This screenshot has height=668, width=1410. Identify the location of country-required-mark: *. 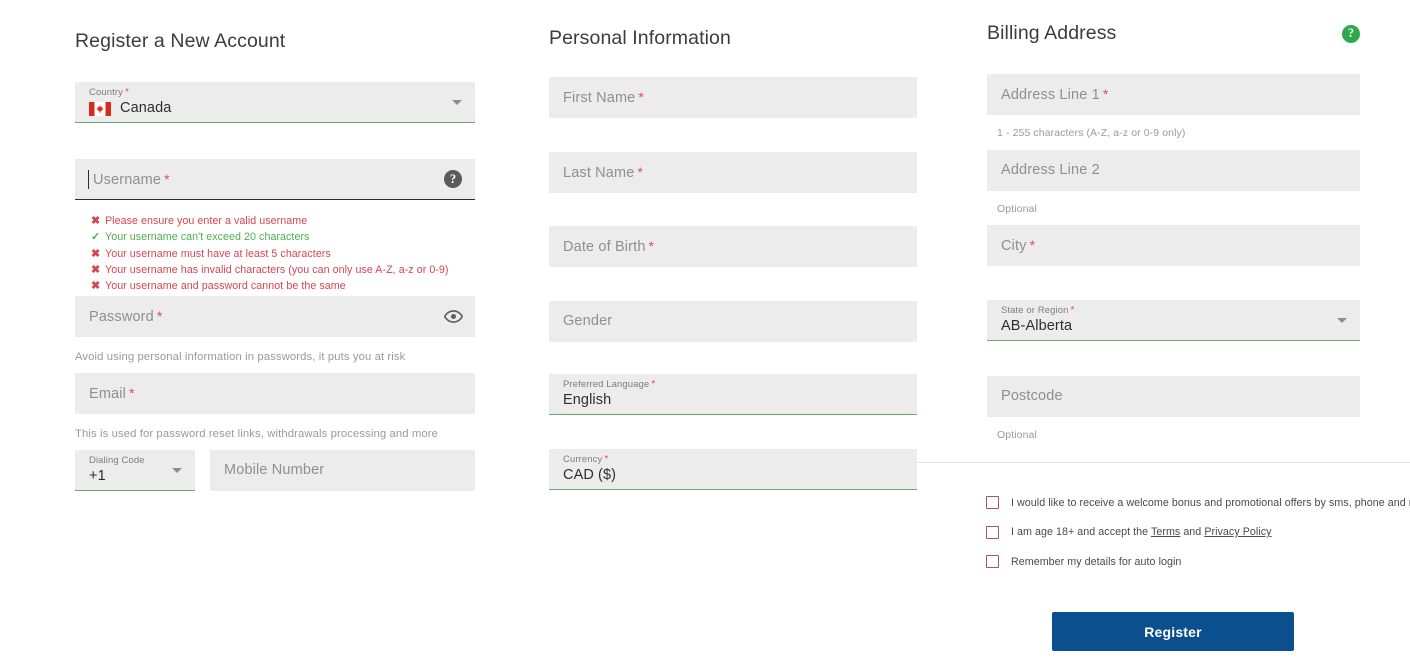
(126, 92).